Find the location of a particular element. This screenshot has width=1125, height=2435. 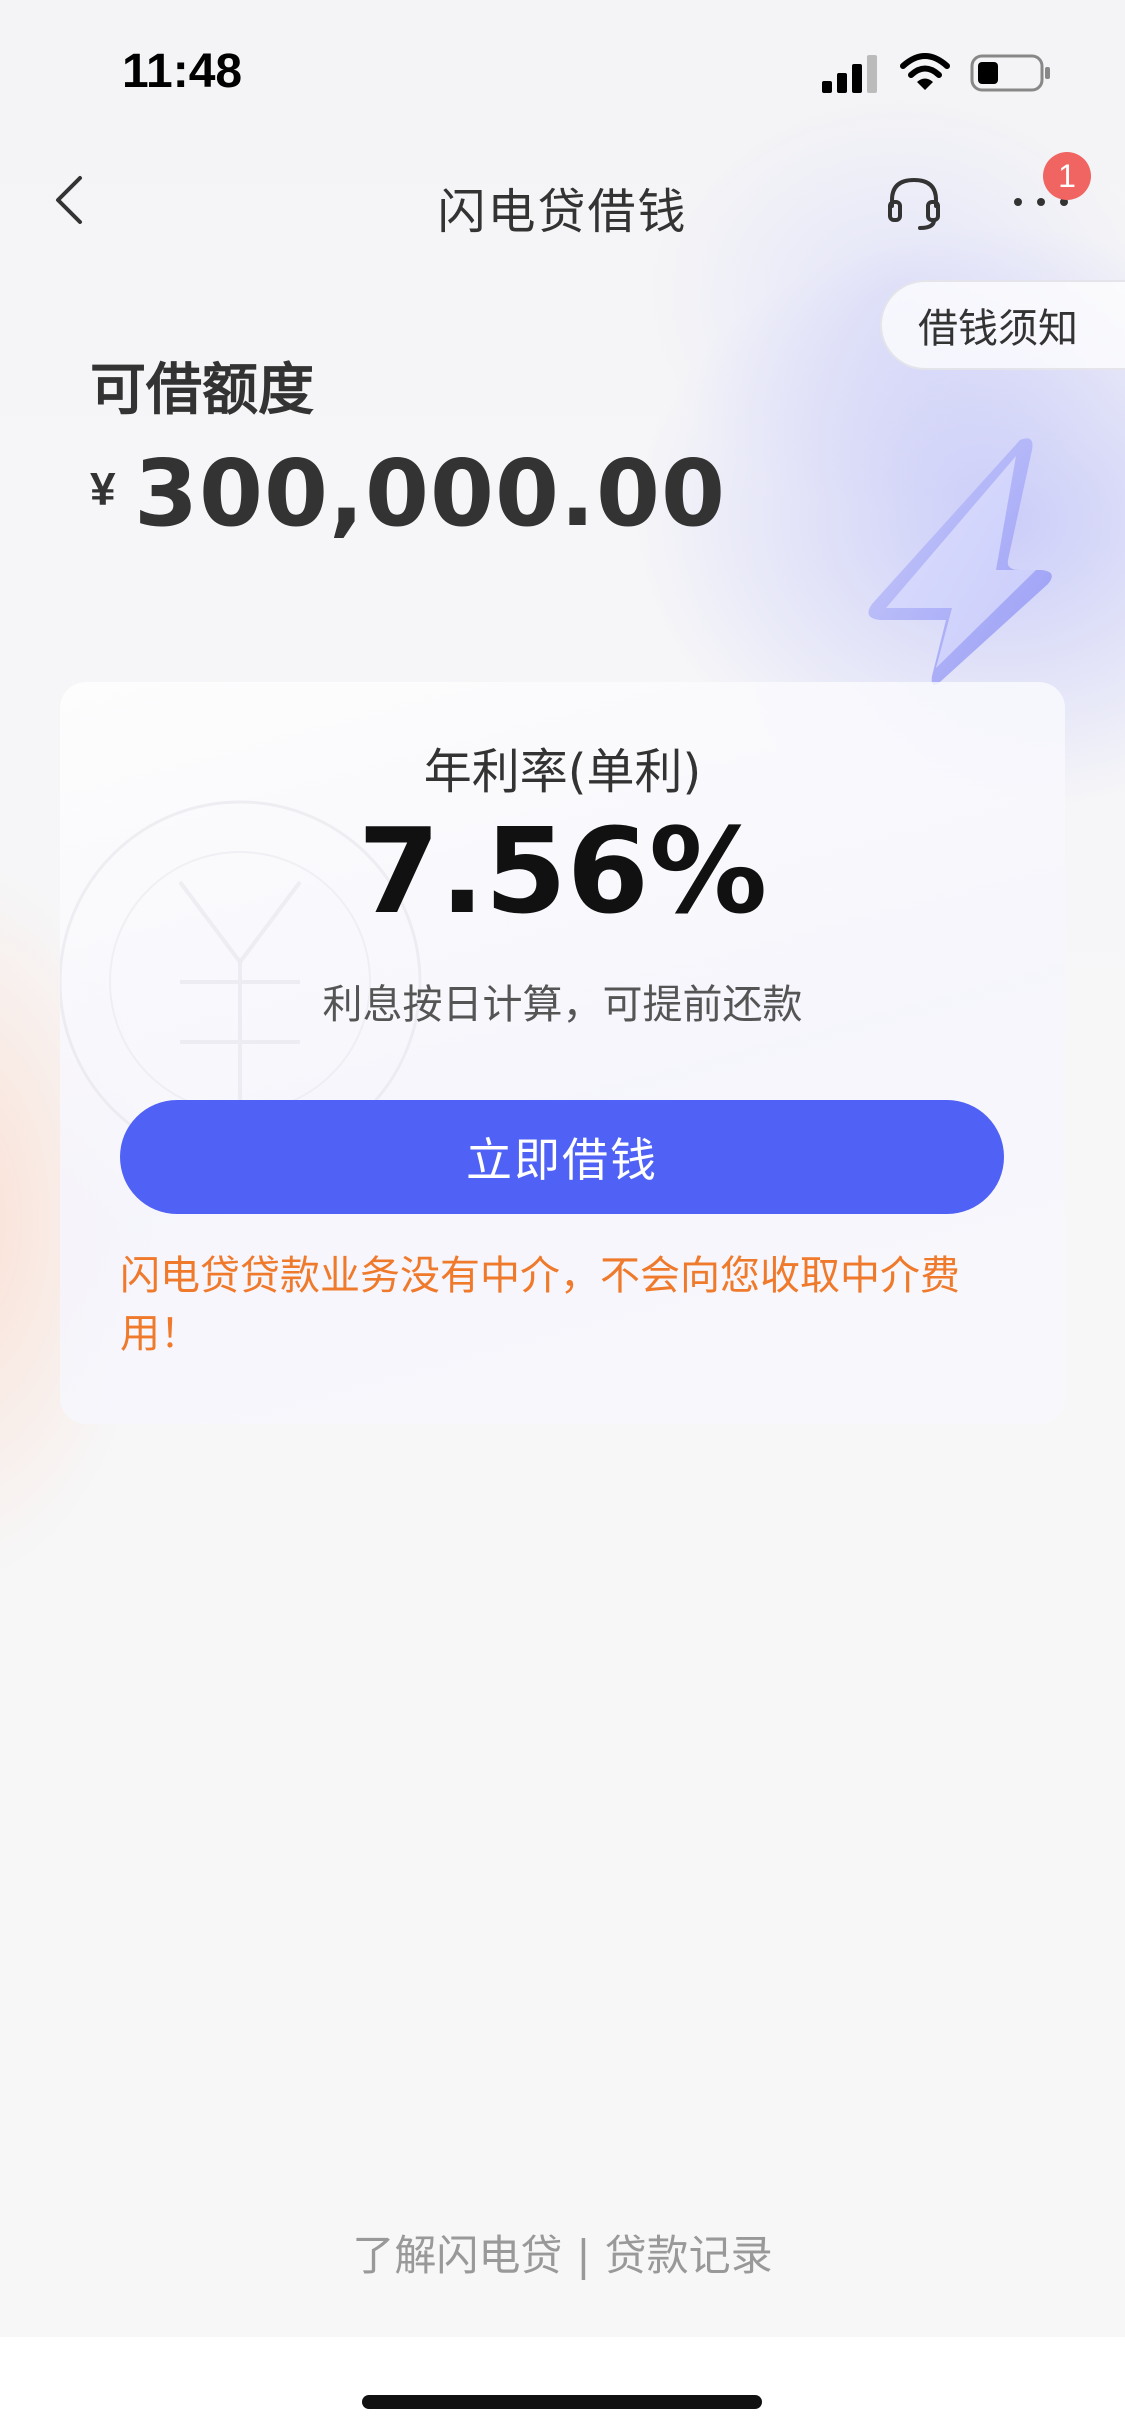

credit-label: 可借额度 is located at coordinates (202, 390).